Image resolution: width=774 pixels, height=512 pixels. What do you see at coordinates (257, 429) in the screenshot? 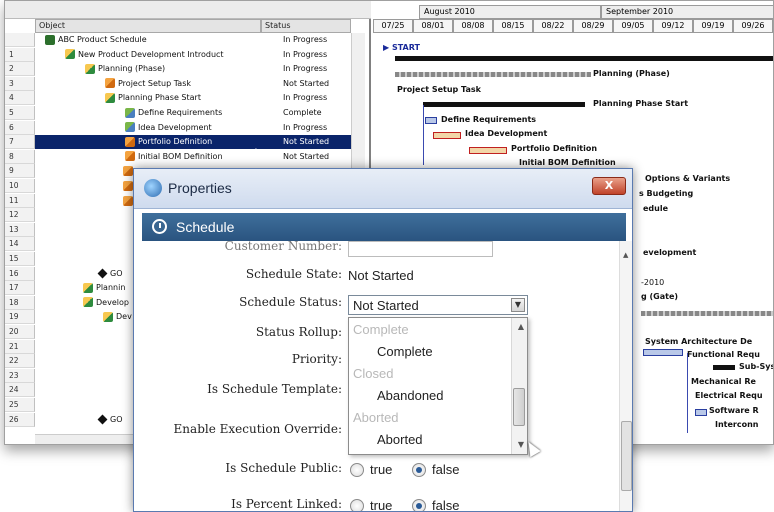
I see `execution-override-label: Enable Execution Override:` at bounding box center [257, 429].